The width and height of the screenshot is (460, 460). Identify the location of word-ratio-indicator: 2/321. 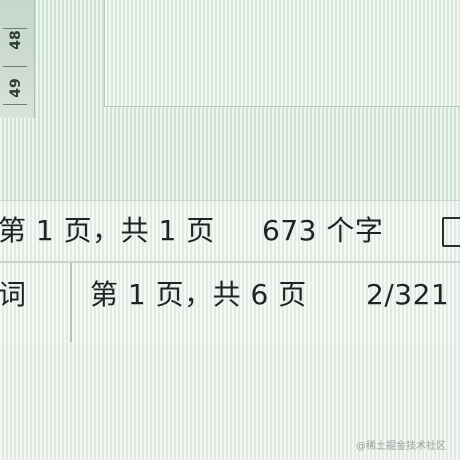
(407, 295).